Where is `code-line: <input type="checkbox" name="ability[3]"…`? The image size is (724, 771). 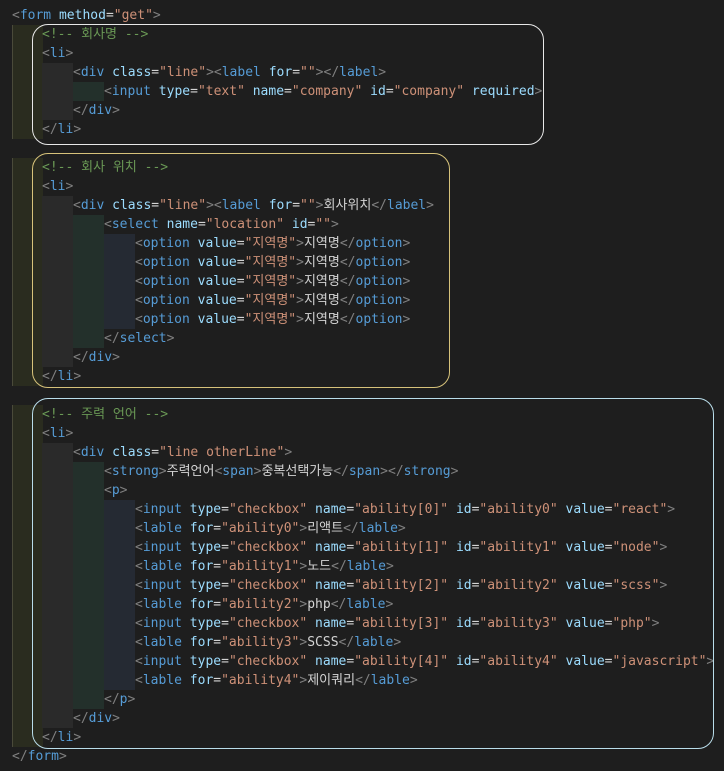
code-line: <input type="checkbox" name="ability[3]"… is located at coordinates (362, 623).